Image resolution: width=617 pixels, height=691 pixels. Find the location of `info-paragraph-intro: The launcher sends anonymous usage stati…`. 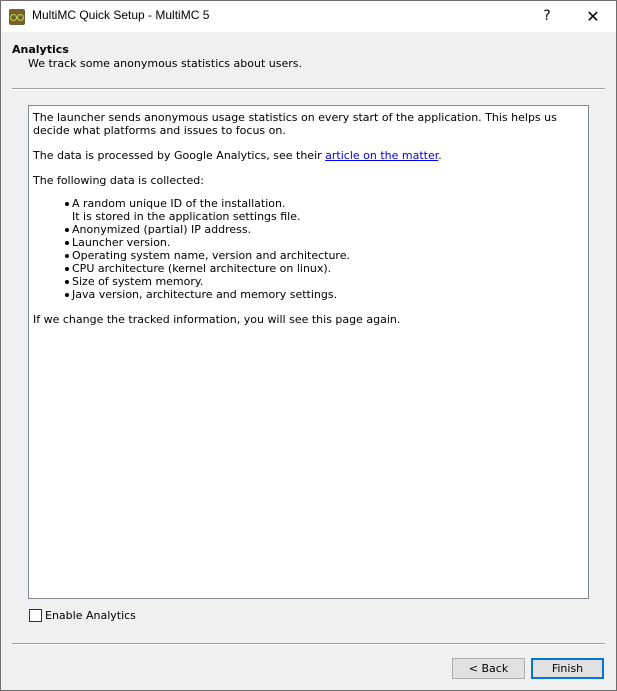

info-paragraph-intro: The launcher sends anonymous usage stati… is located at coordinates (295, 124).